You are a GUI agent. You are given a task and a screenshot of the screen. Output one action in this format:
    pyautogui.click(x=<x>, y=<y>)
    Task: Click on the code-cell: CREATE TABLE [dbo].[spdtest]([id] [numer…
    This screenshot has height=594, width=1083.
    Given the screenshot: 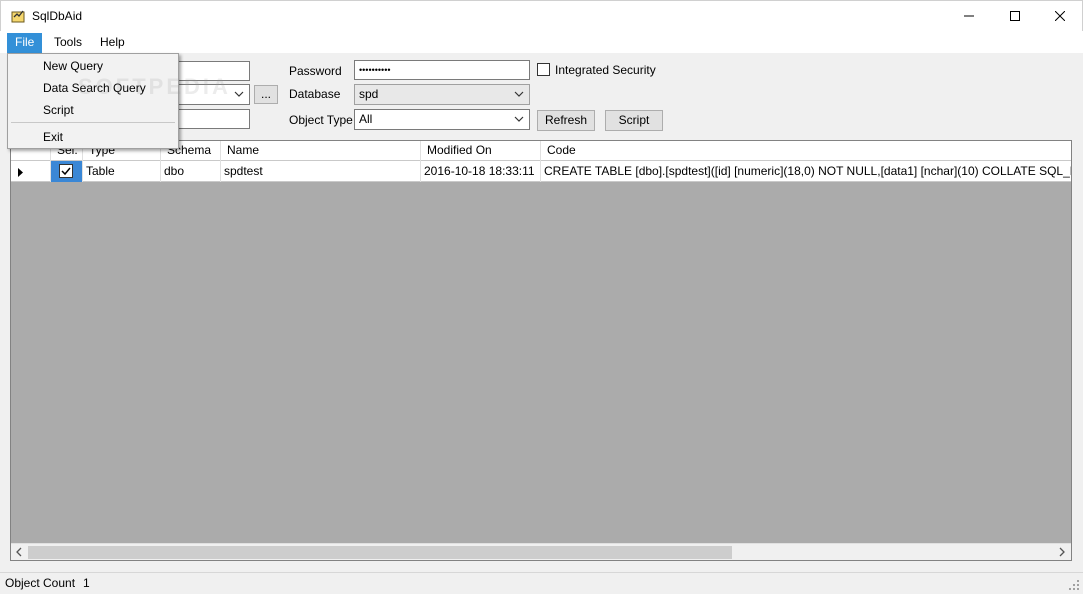 What is the action you would take?
    pyautogui.click(x=807, y=171)
    